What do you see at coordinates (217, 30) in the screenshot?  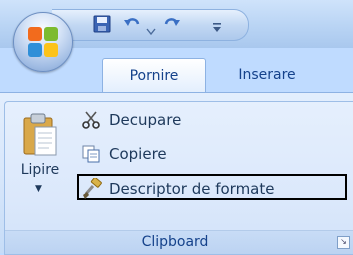 I see `customize-toolbar-icon` at bounding box center [217, 30].